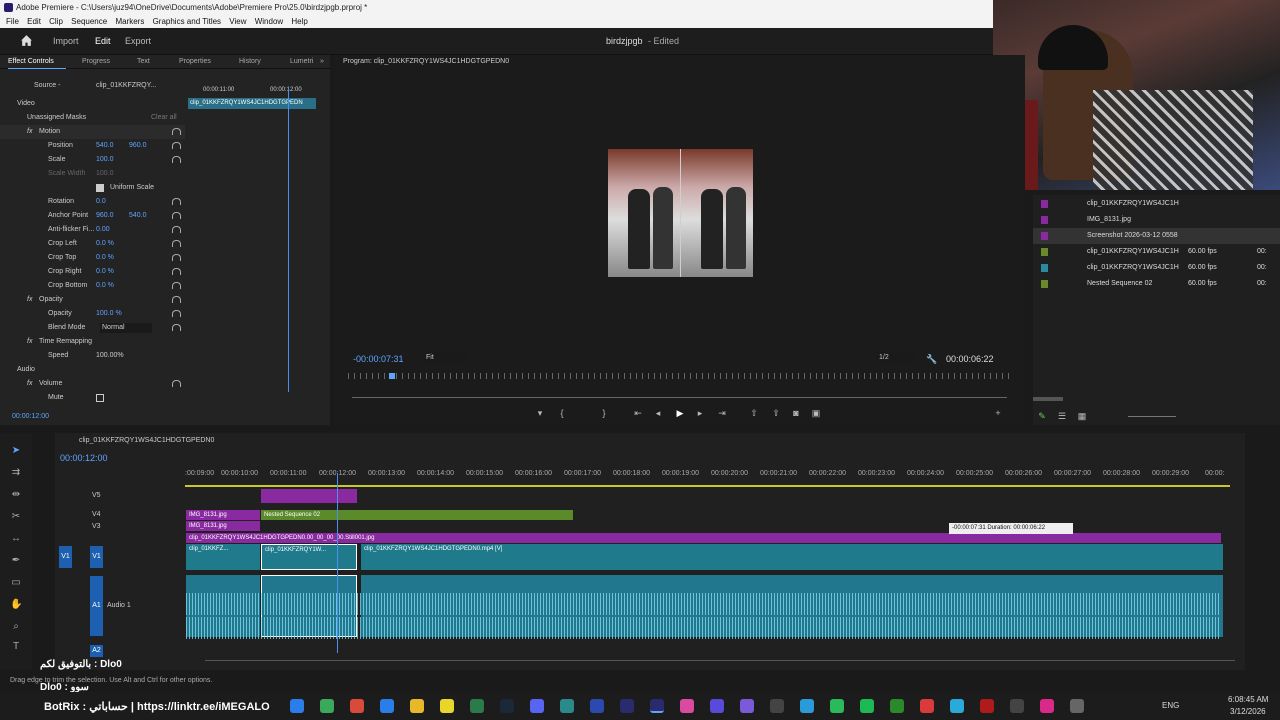 The width and height of the screenshot is (1280, 720). What do you see at coordinates (105, 146) in the screenshot?
I see `position-x: 540.0` at bounding box center [105, 146].